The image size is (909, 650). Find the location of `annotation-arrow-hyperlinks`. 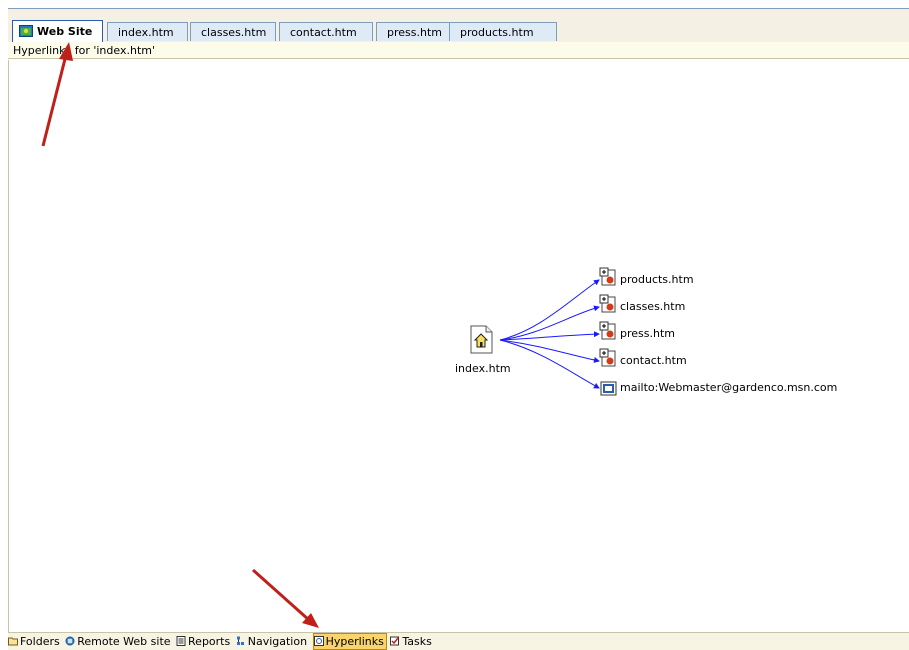

annotation-arrow-hyperlinks is located at coordinates (285, 598).